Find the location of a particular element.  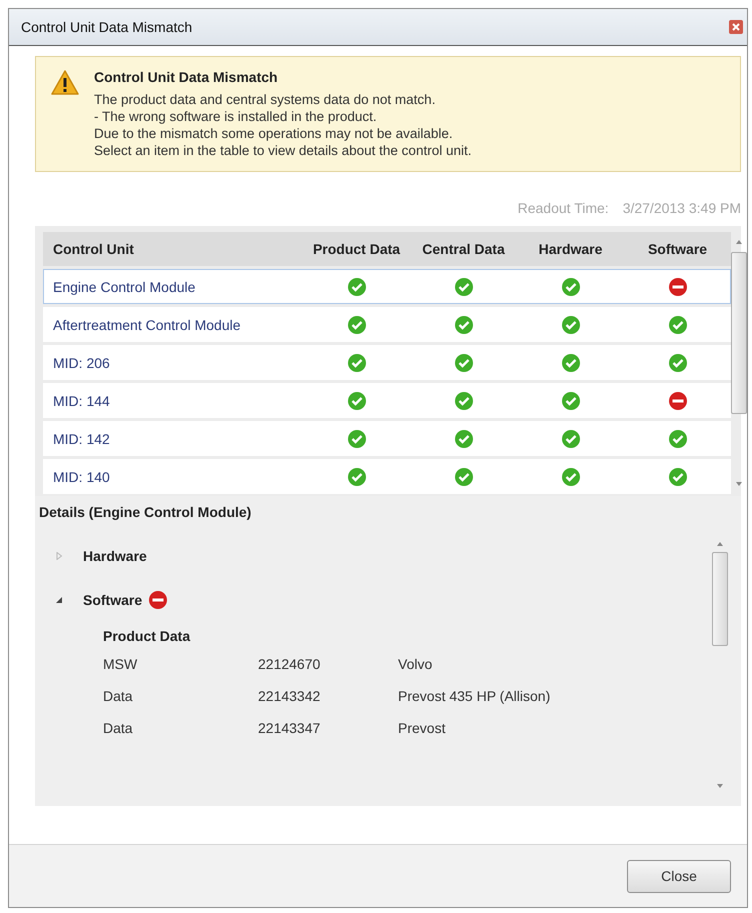

unit-name: Engine Control Module is located at coordinates (124, 286).